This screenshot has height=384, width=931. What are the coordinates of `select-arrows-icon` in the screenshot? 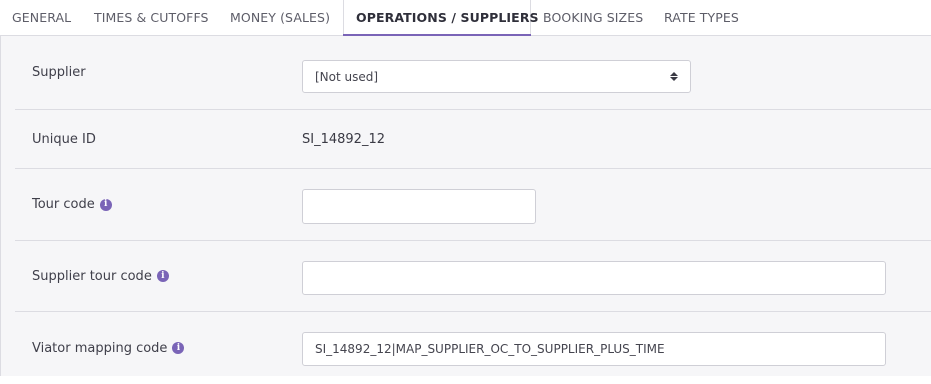 It's located at (674, 76).